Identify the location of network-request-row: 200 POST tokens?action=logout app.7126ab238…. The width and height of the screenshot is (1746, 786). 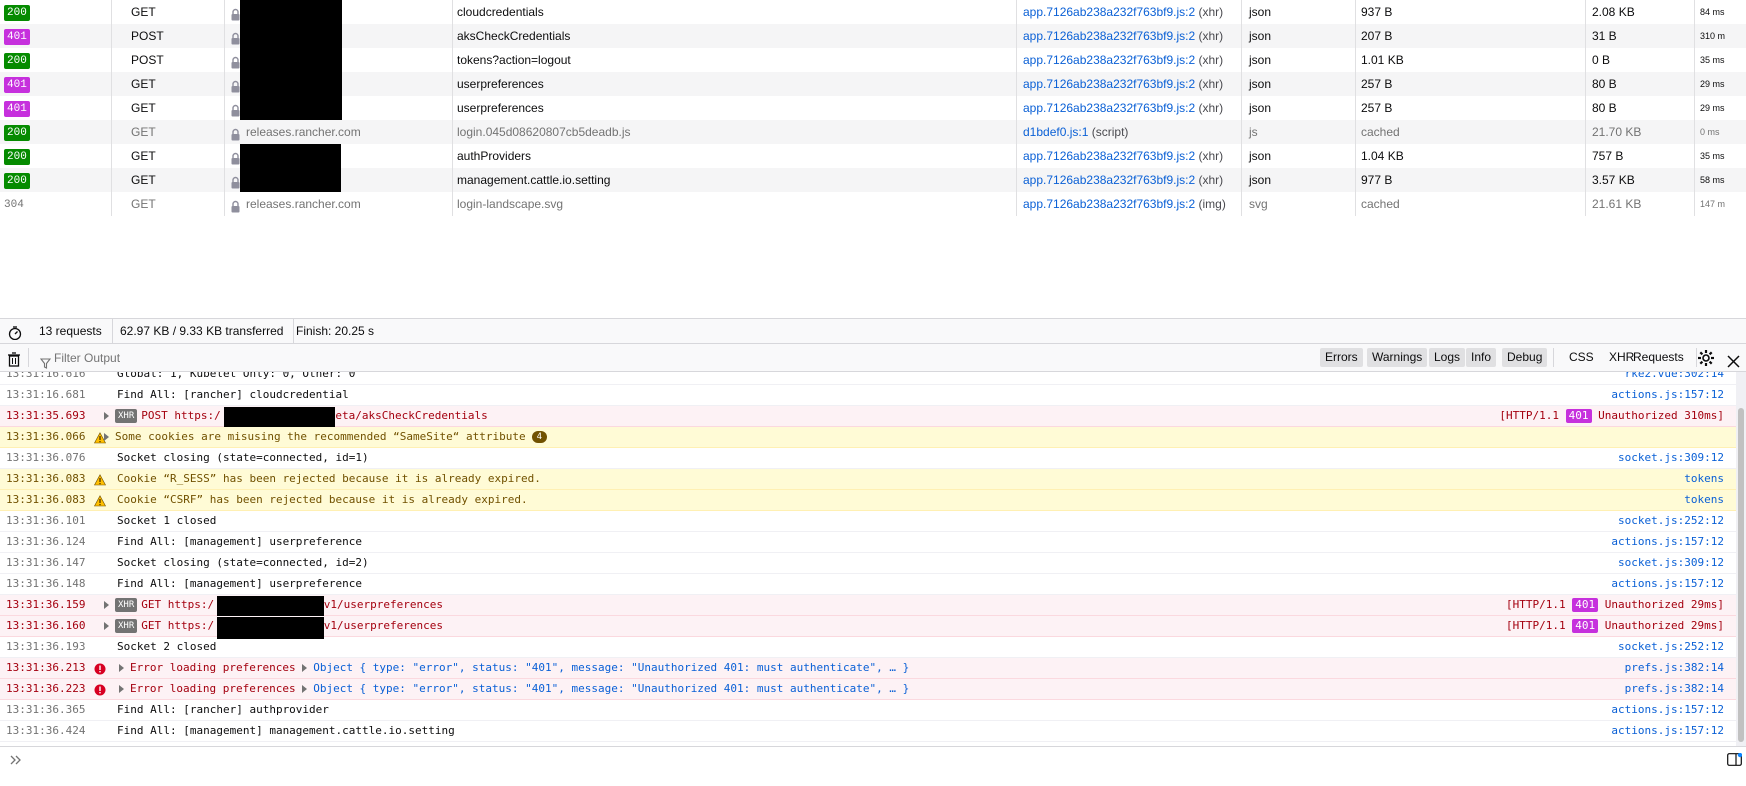
(873, 60).